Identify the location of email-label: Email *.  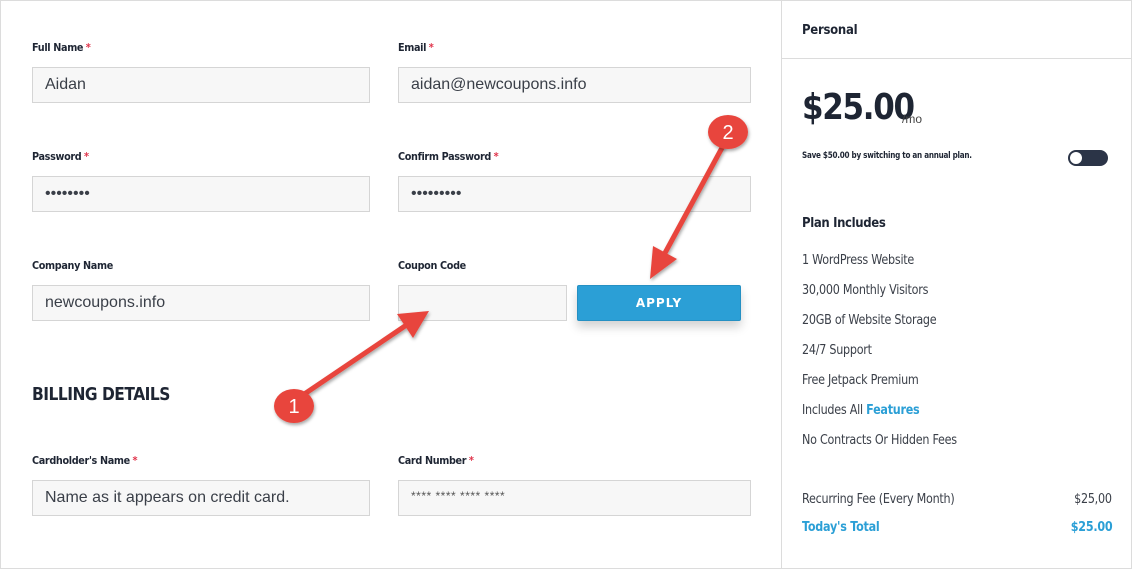
(416, 47).